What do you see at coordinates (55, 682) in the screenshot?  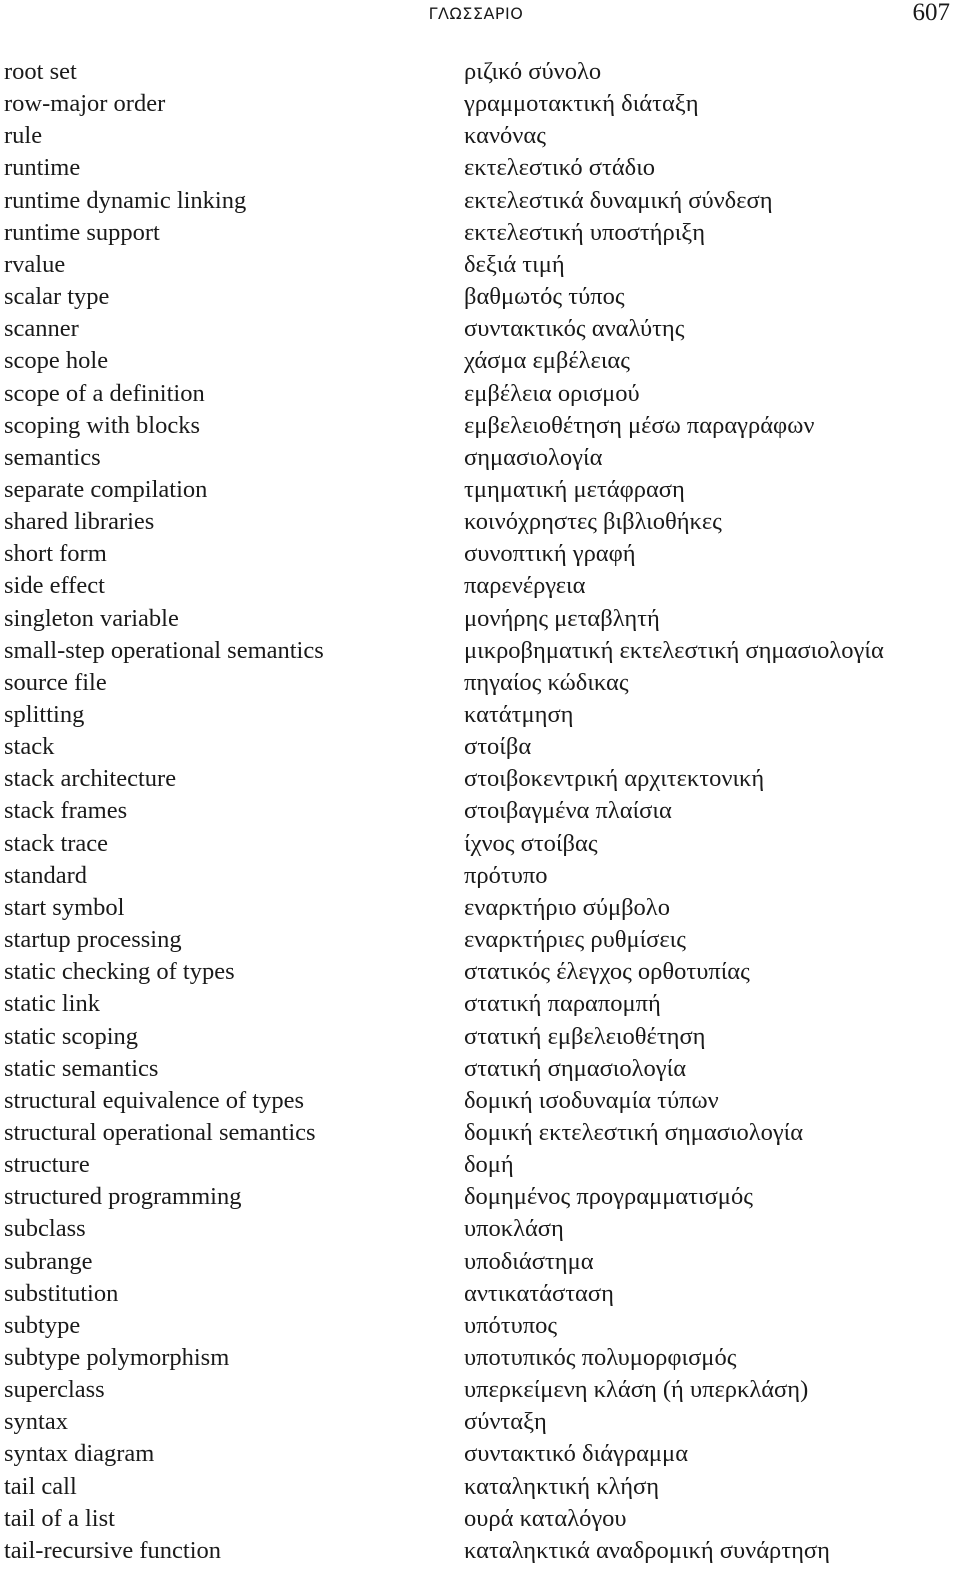 I see `english-term: source file` at bounding box center [55, 682].